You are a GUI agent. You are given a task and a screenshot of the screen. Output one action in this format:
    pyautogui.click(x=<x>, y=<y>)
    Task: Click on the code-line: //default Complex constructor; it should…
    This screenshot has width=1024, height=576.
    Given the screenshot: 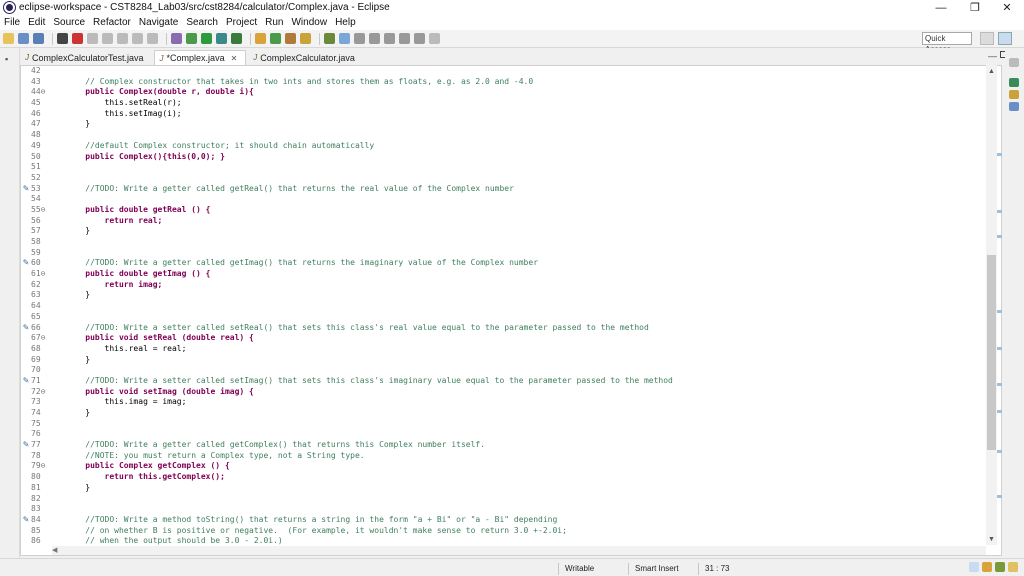 What is the action you would take?
    pyautogui.click(x=523, y=146)
    